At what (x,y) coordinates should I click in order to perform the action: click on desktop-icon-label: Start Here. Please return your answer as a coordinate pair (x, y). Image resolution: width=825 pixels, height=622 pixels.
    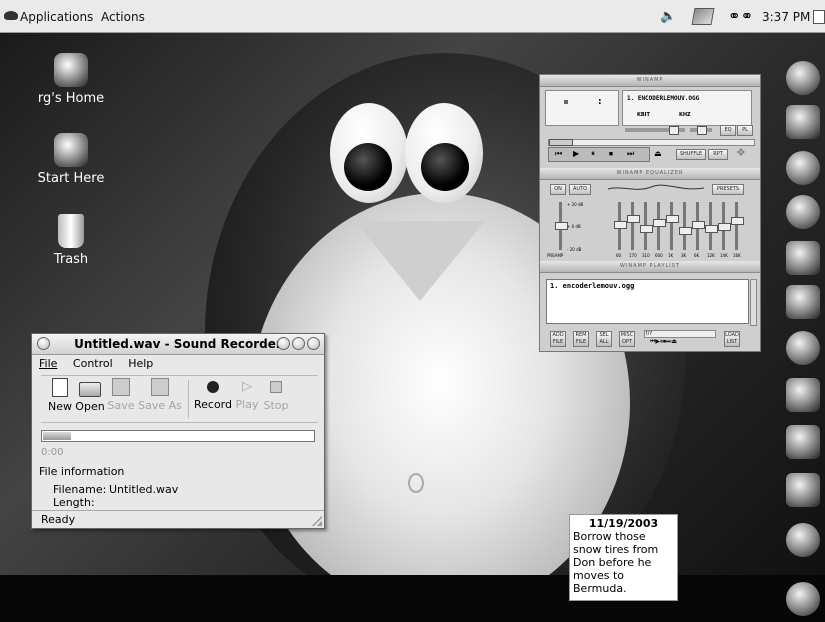
    Looking at the image, I should click on (71, 178).